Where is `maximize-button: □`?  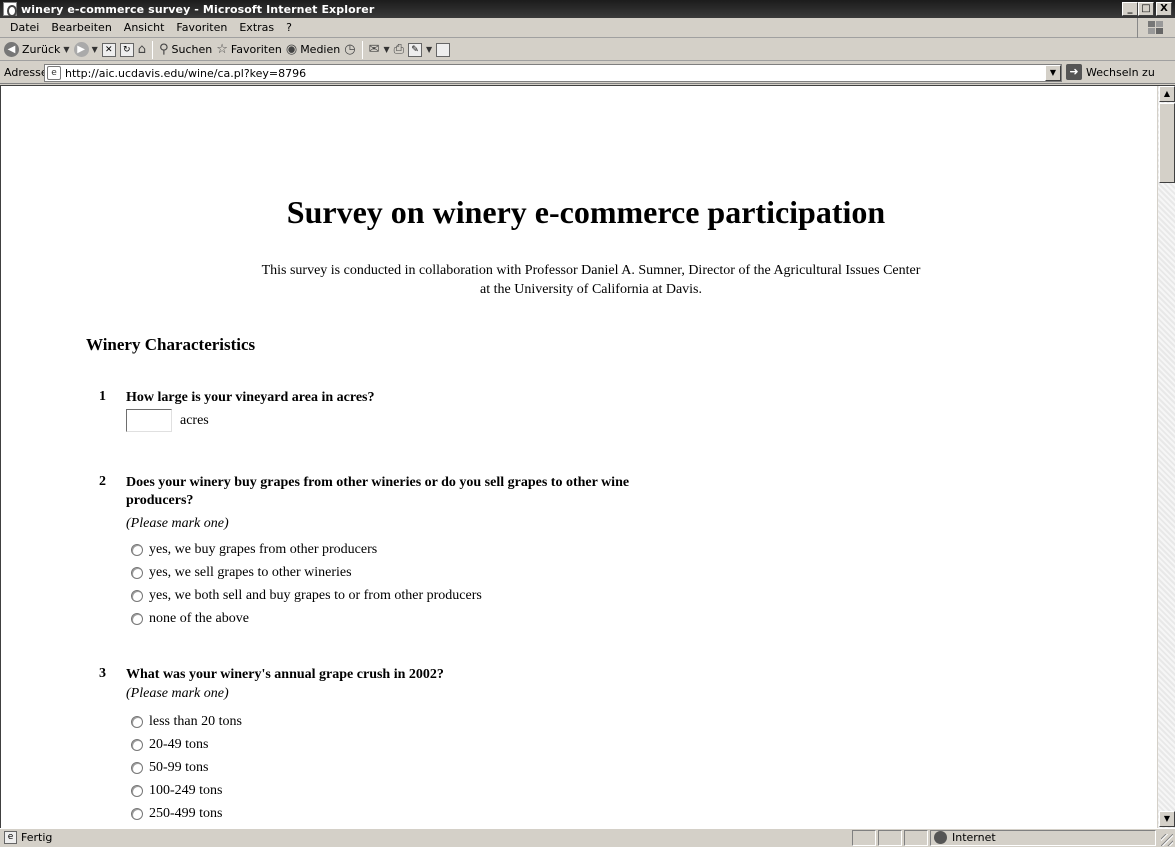 maximize-button: □ is located at coordinates (1146, 9).